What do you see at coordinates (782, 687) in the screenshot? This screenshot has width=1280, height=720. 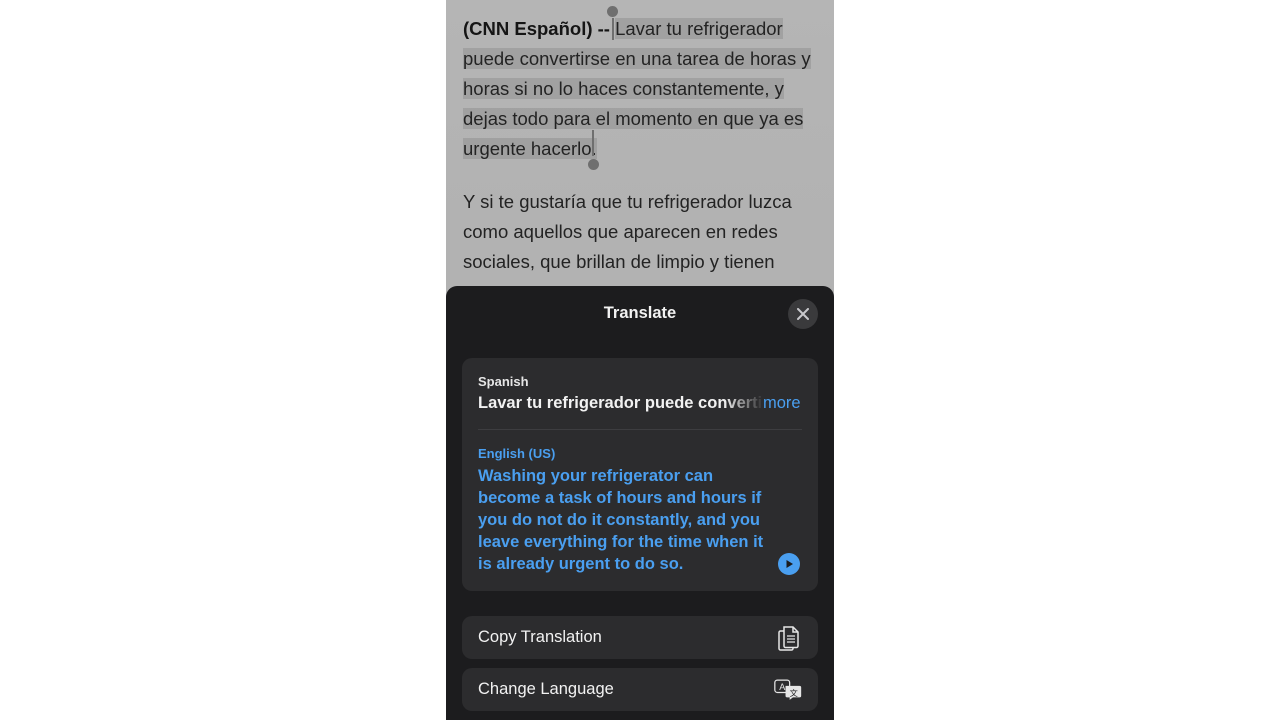 I see `svg-text: A` at bounding box center [782, 687].